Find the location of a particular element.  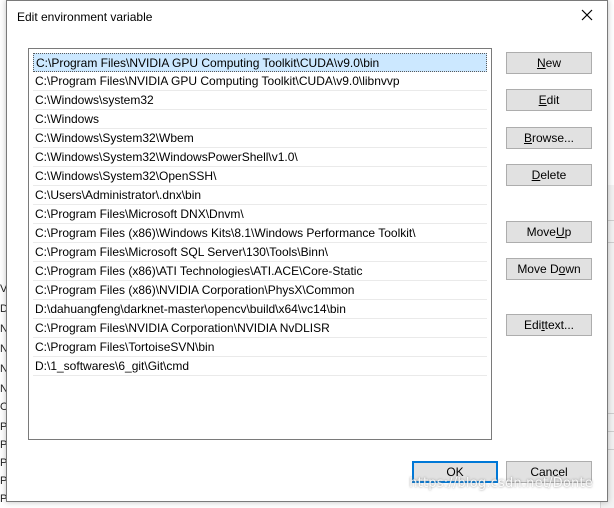

dialog-title: Edit environment variable is located at coordinates (85, 17).